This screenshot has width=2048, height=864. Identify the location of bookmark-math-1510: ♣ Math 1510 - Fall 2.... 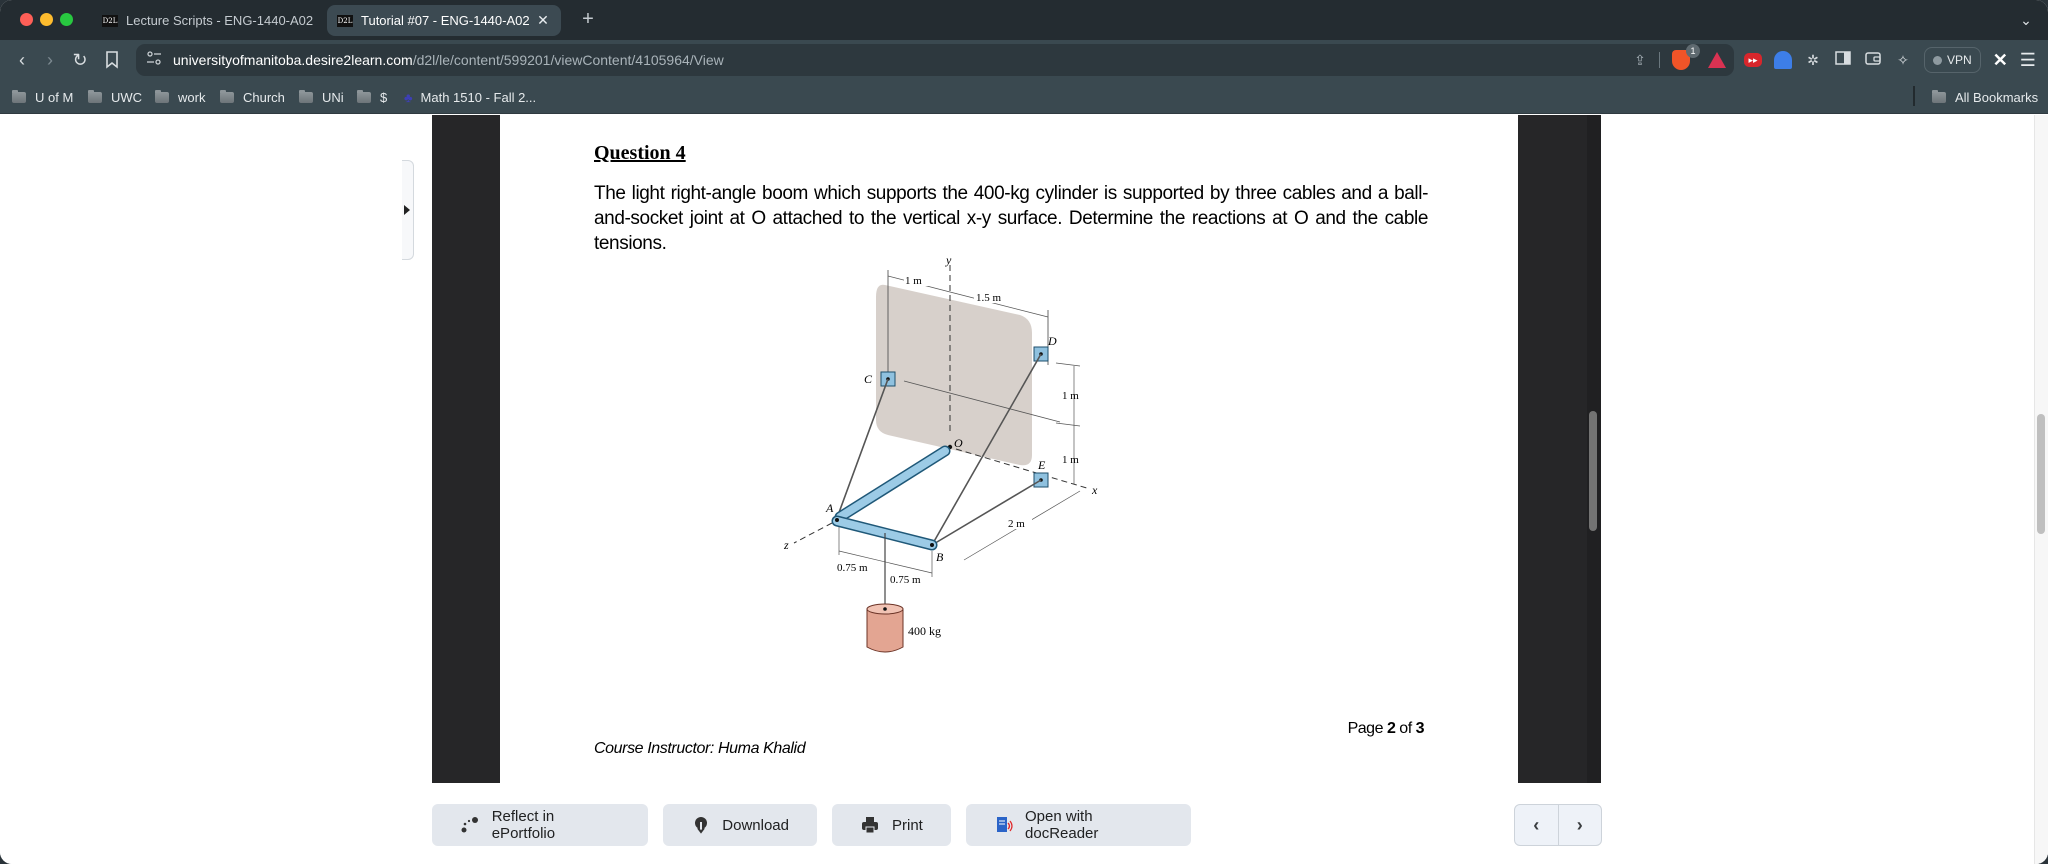
(470, 97).